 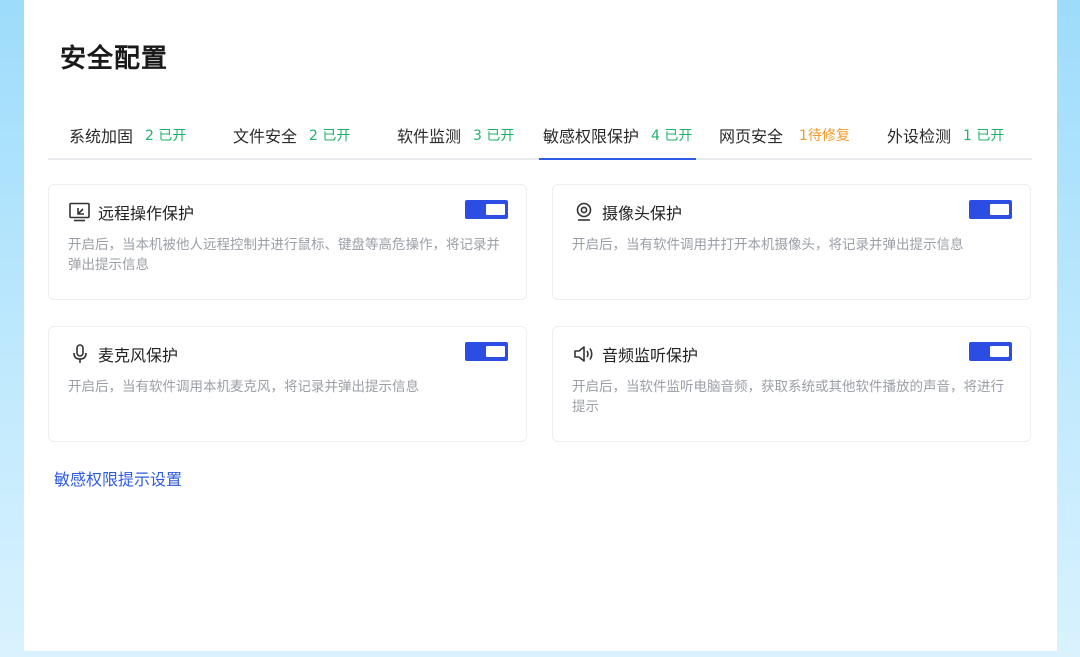 I want to click on card-title: 摄像头保护, so click(x=642, y=213).